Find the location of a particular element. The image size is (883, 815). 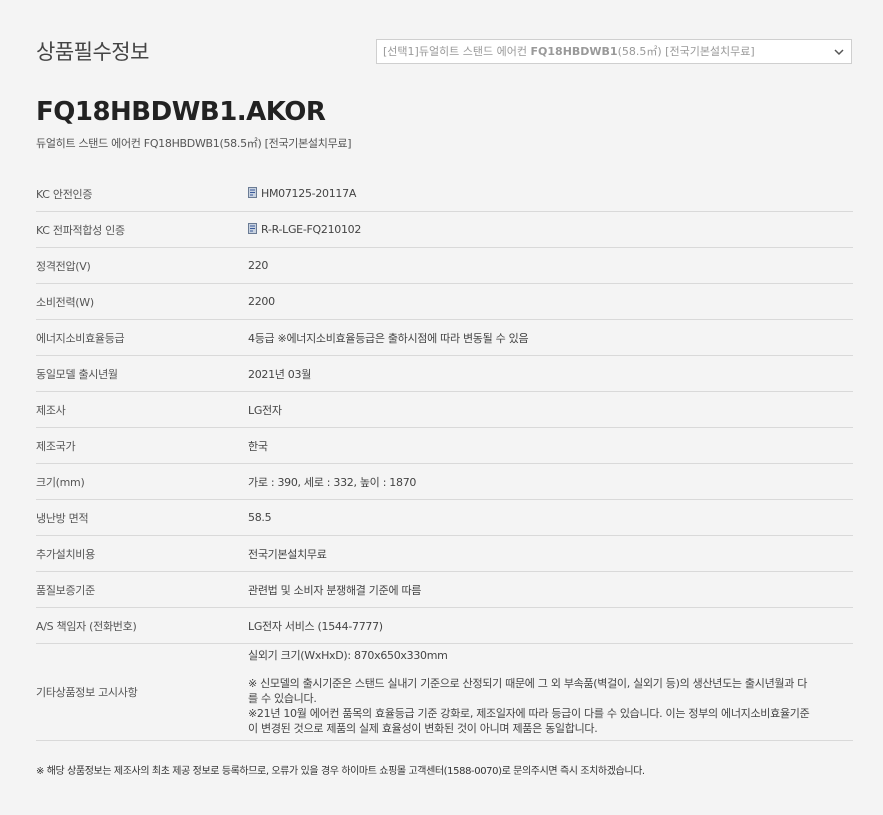

row-label: 품질보증기준 is located at coordinates (142, 589).